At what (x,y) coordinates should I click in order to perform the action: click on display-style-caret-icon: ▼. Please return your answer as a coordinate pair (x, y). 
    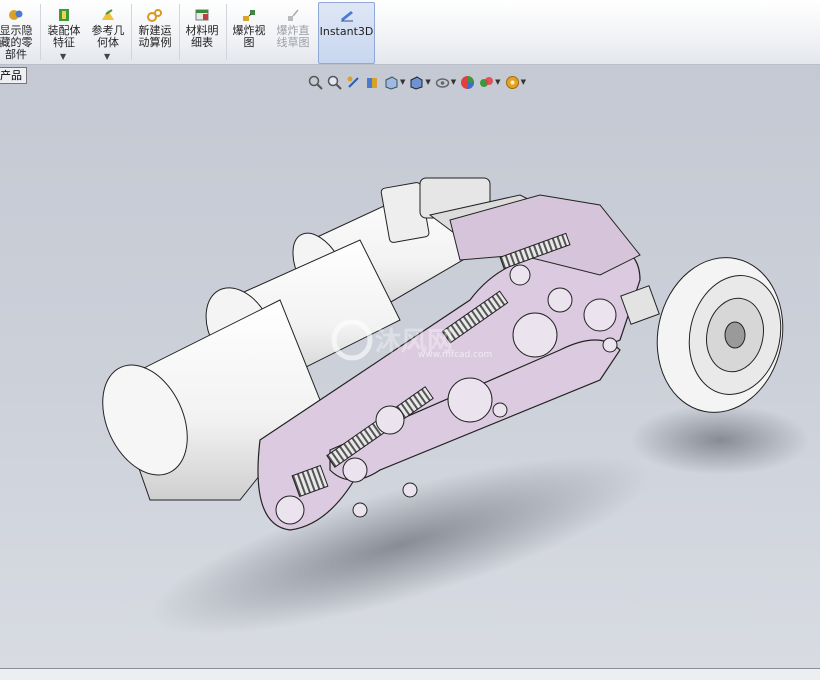
    Looking at the image, I should click on (427, 82).